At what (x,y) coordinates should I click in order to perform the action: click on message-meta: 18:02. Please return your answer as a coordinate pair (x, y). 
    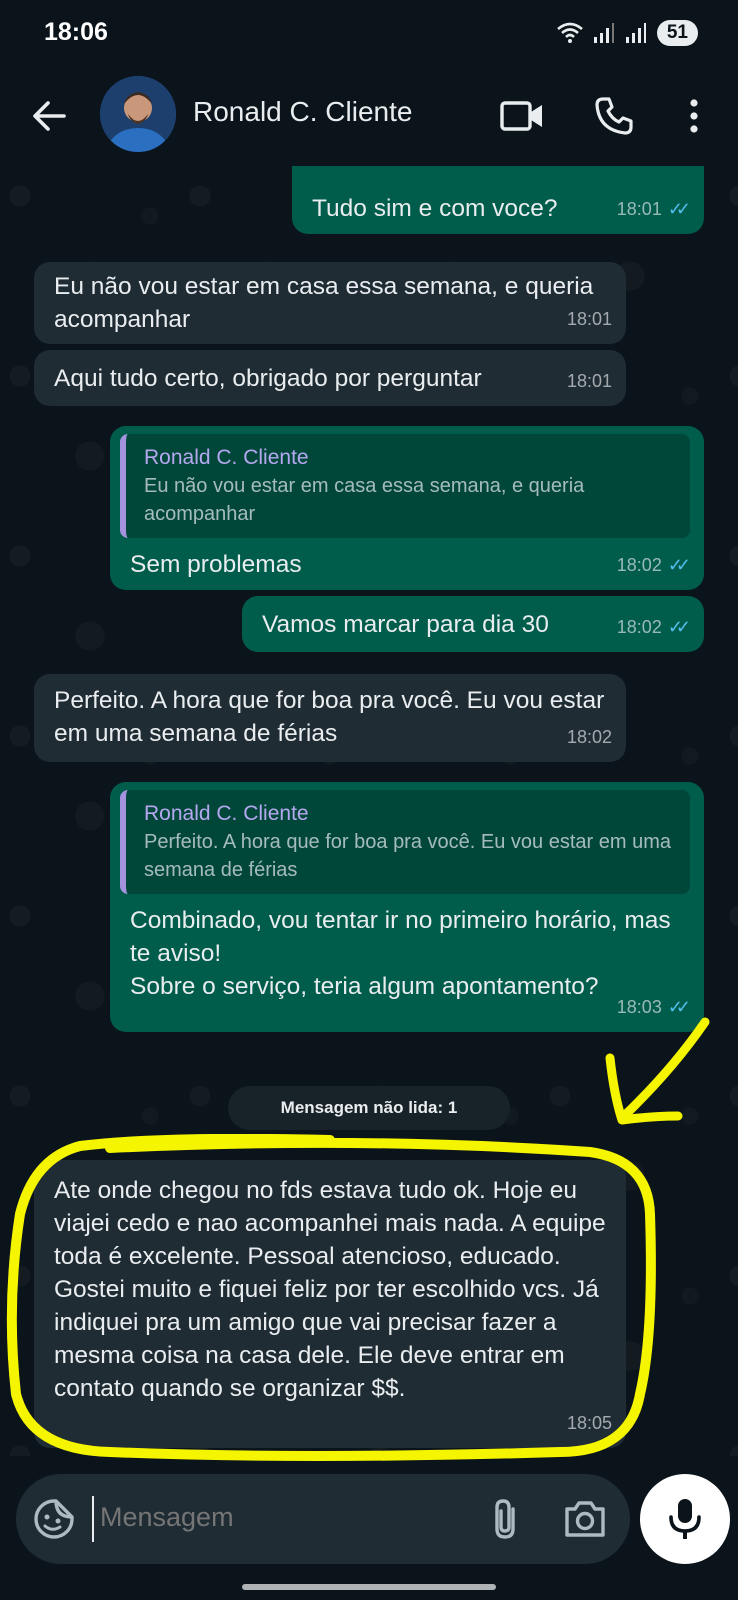
    Looking at the image, I should click on (589, 737).